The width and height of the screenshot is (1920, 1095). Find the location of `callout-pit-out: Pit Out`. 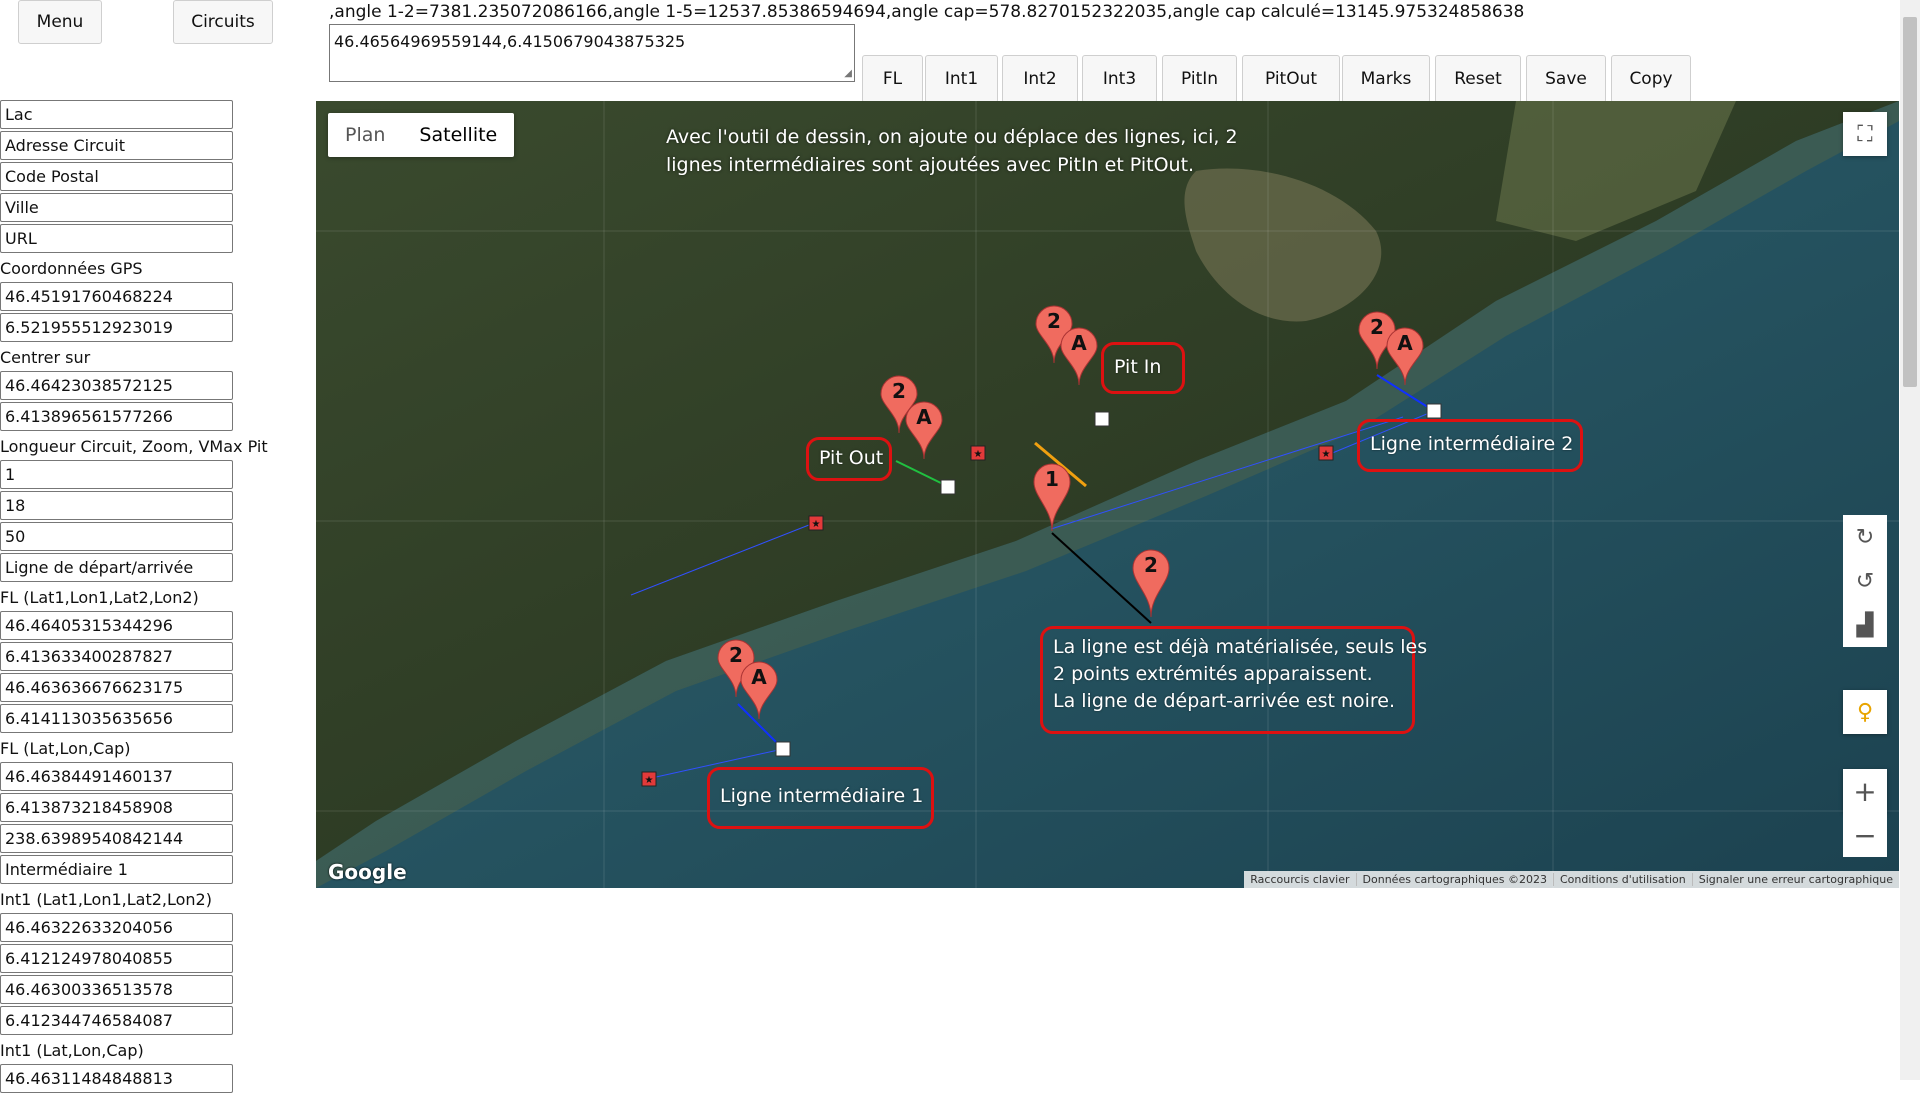

callout-pit-out: Pit Out is located at coordinates (849, 459).